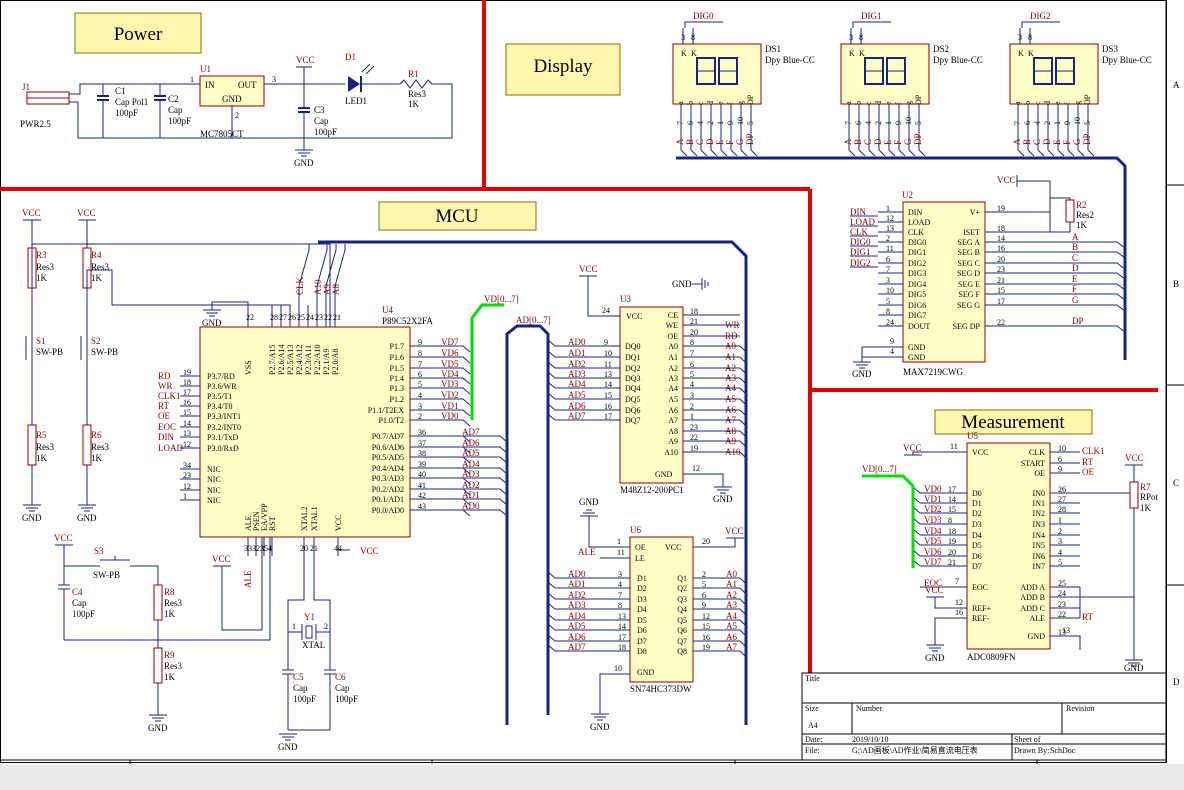 The image size is (1184, 790). I want to click on digit-0-segpin-3: 2, so click(710, 123).